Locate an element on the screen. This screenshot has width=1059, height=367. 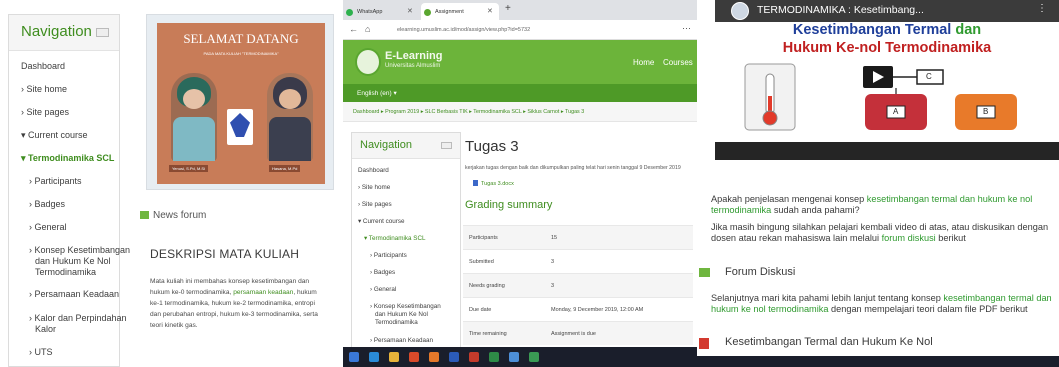
row-label: Submitted is located at coordinates (481, 262).